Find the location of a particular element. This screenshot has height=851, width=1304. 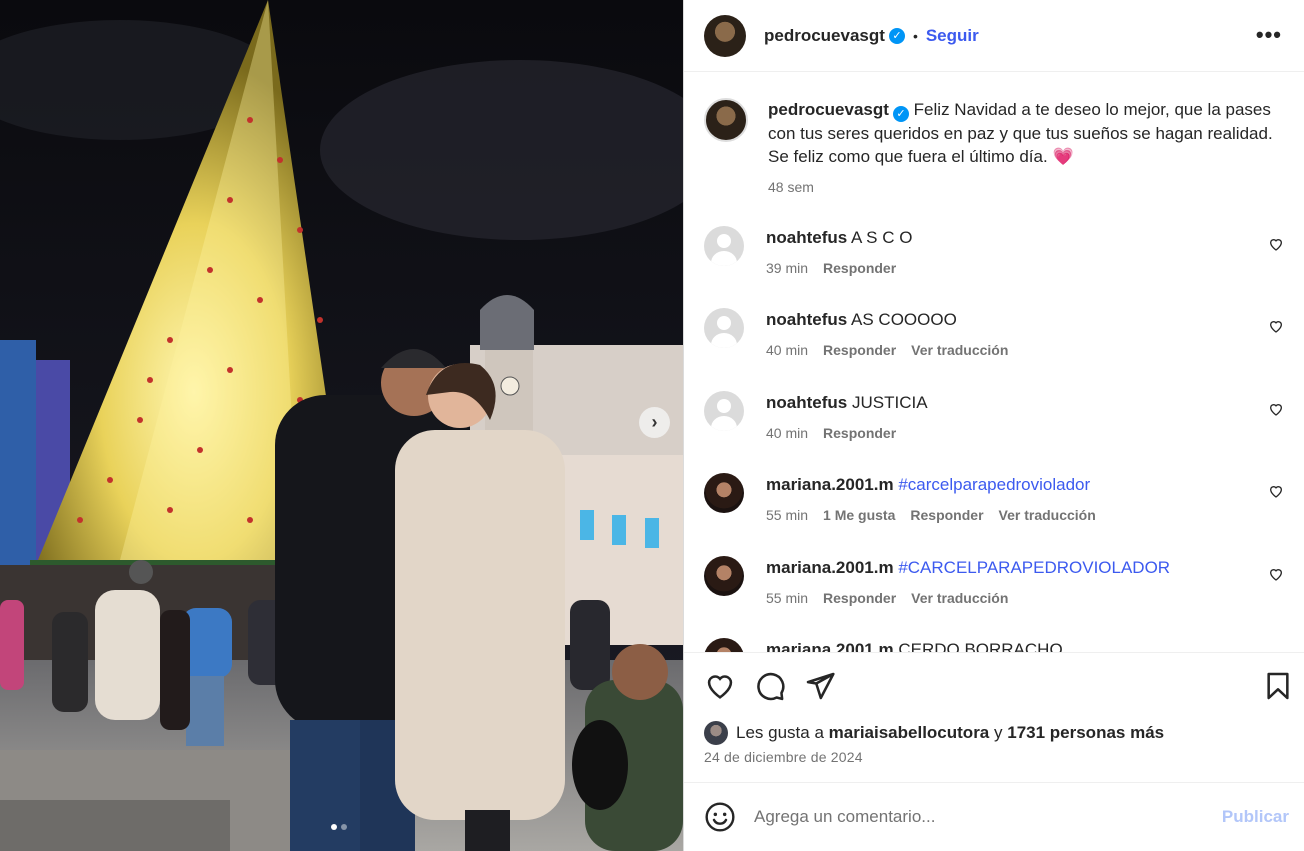

comment-bubble-icon is located at coordinates (770, 686).